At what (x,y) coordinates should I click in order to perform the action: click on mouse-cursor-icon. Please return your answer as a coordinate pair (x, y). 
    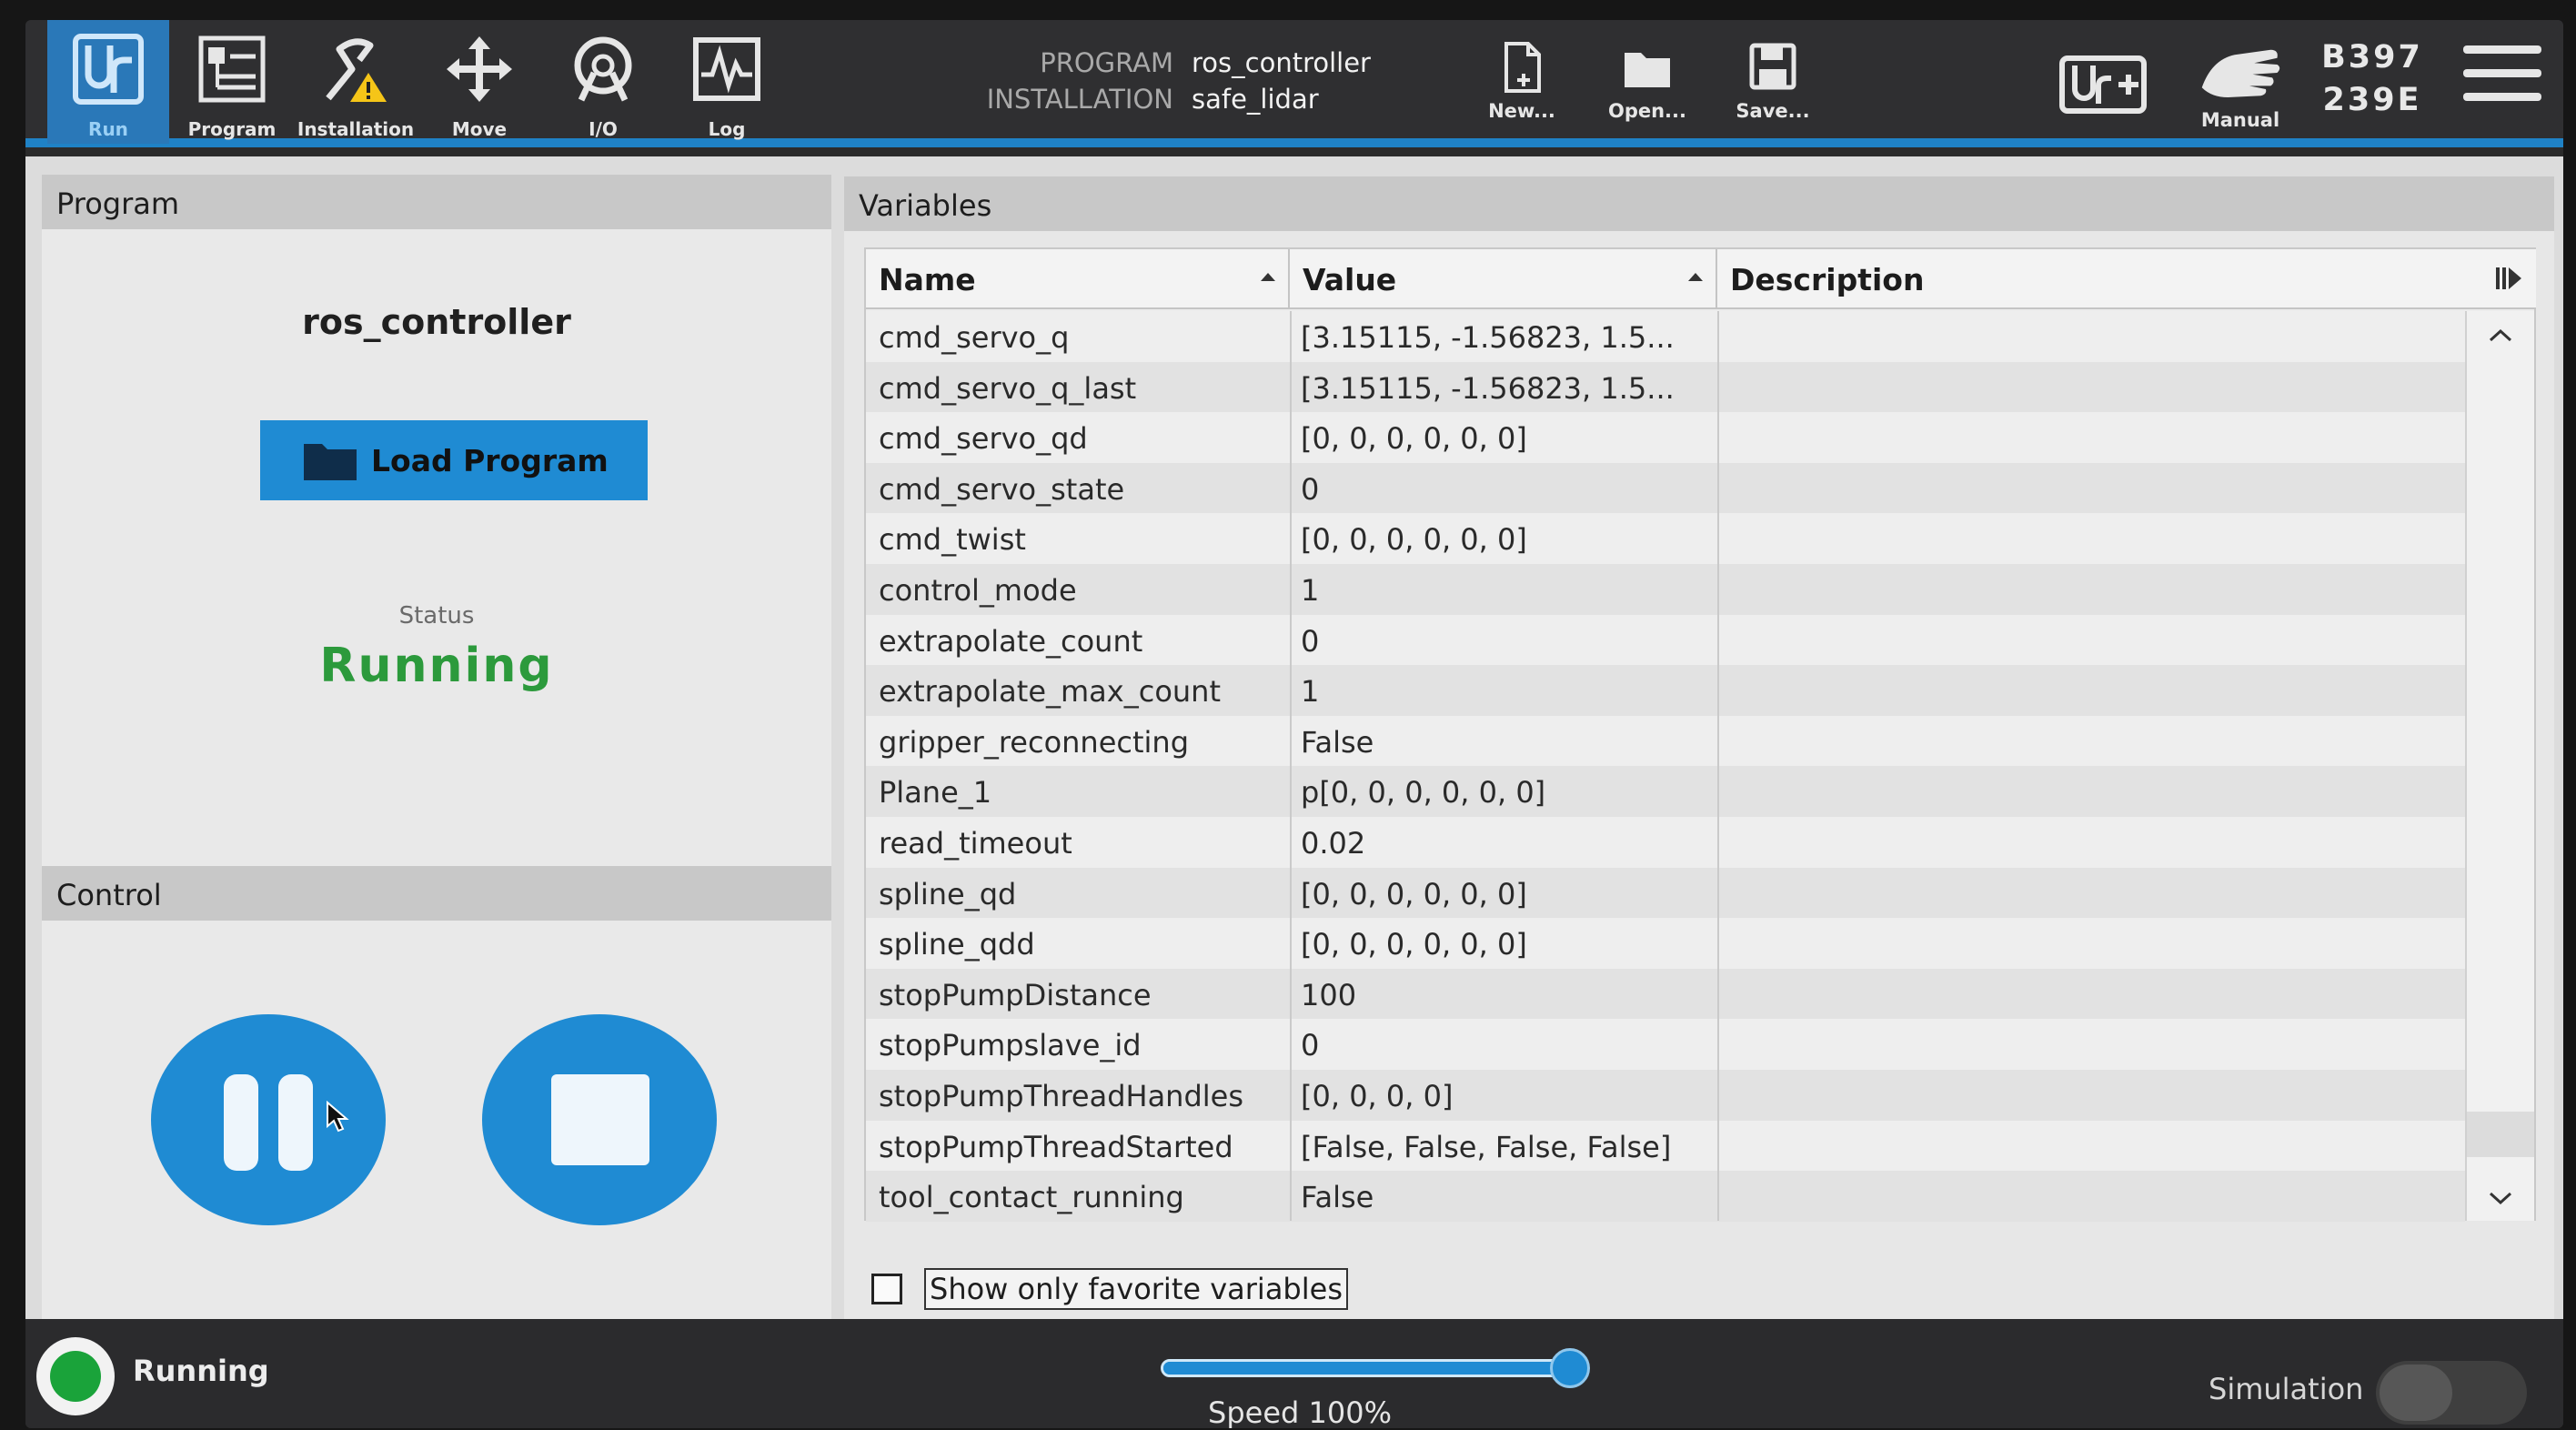
    Looking at the image, I should click on (338, 1117).